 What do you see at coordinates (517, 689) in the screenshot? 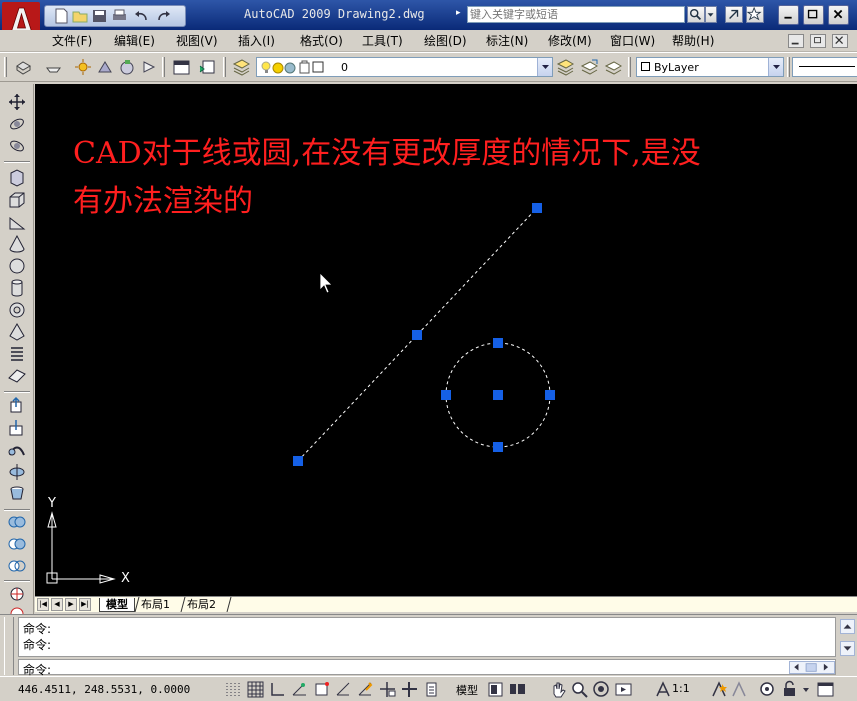
I see `quick-view-layouts-icon` at bounding box center [517, 689].